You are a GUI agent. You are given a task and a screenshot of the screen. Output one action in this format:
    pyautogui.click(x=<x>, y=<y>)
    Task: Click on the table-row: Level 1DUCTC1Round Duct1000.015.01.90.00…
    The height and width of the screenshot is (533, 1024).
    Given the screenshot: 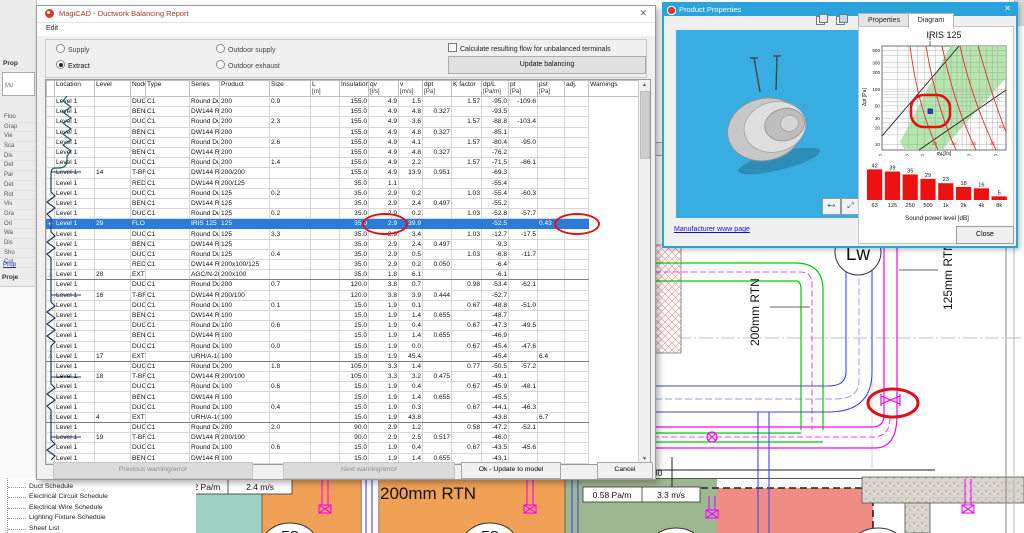 What is the action you would take?
    pyautogui.click(x=342, y=346)
    